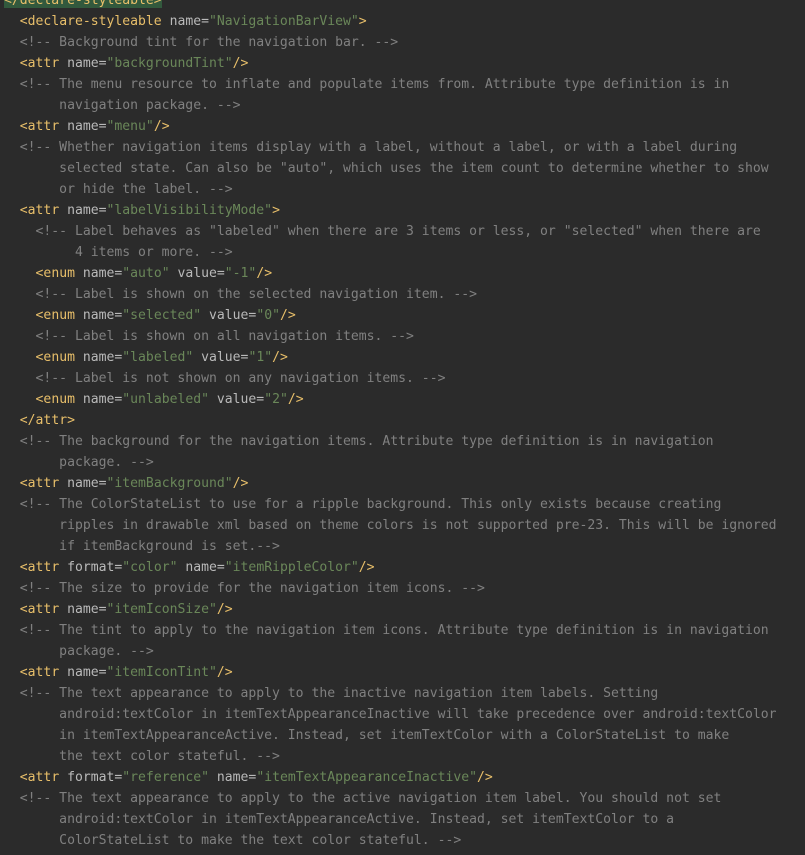 The width and height of the screenshot is (805, 855). I want to click on code-line: <attr name="menu"/>, so click(87, 126).